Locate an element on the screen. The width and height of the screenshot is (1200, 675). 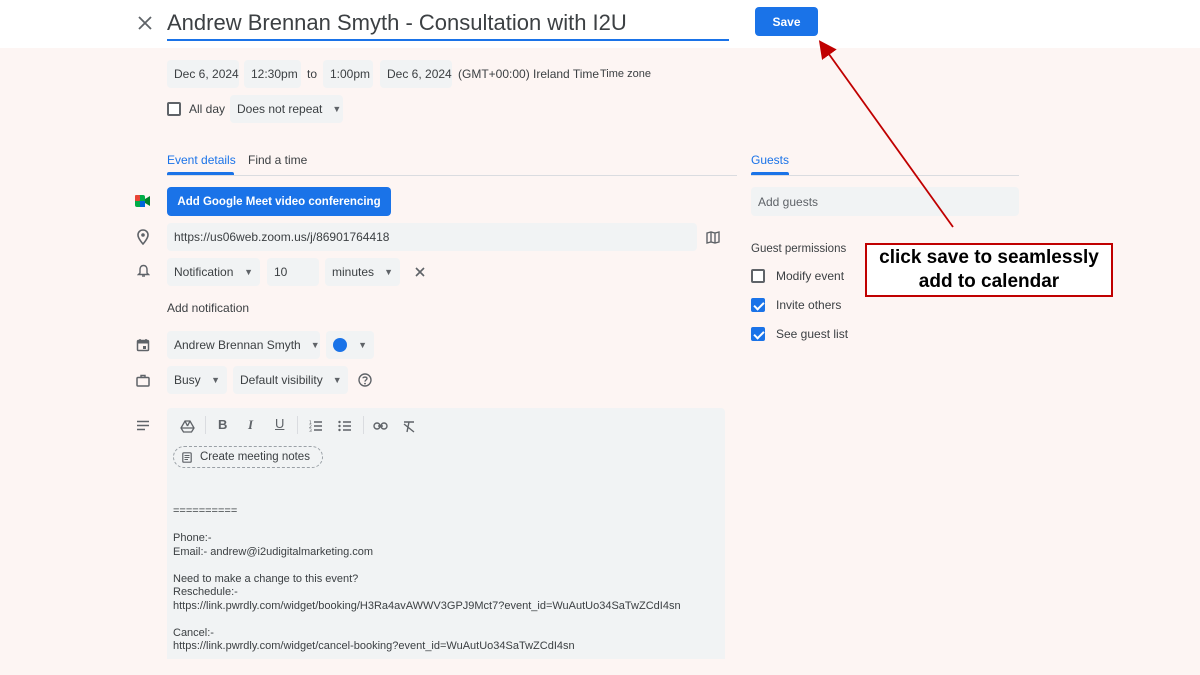
annotation-line-1: click save to seamlessly is located at coordinates (989, 257).